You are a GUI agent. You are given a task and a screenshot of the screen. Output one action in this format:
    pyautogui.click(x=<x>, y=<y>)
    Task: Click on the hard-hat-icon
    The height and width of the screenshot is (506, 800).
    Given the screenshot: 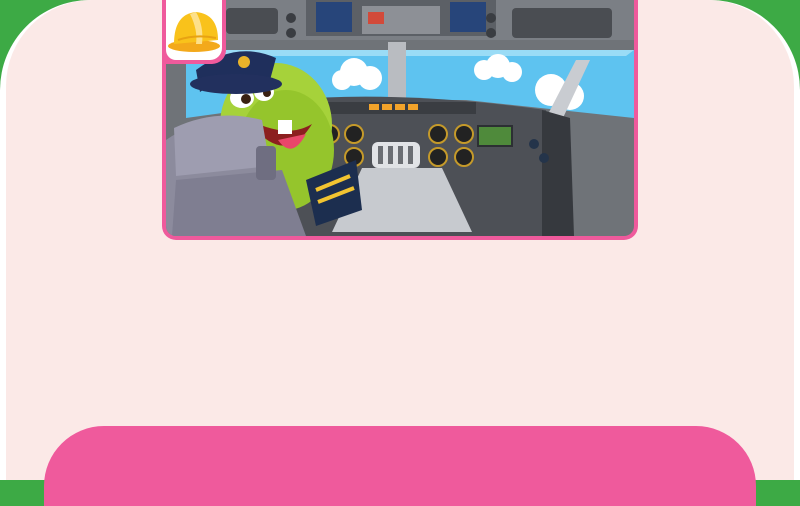 What is the action you would take?
    pyautogui.click(x=194, y=32)
    